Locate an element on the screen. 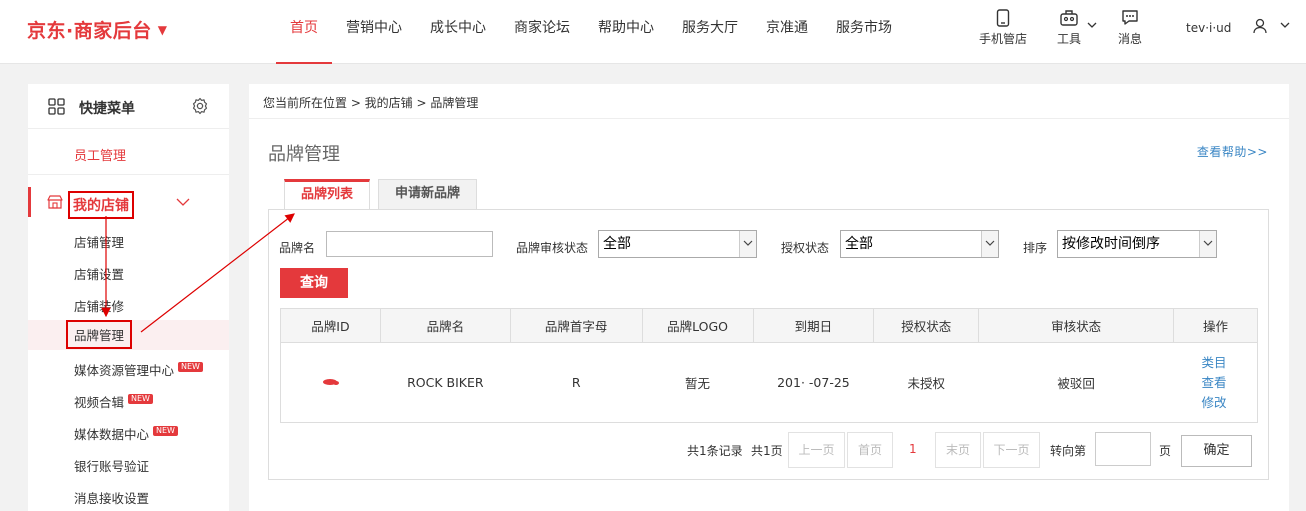 The width and height of the screenshot is (1306, 511). mobile-icon is located at coordinates (1003, 18).